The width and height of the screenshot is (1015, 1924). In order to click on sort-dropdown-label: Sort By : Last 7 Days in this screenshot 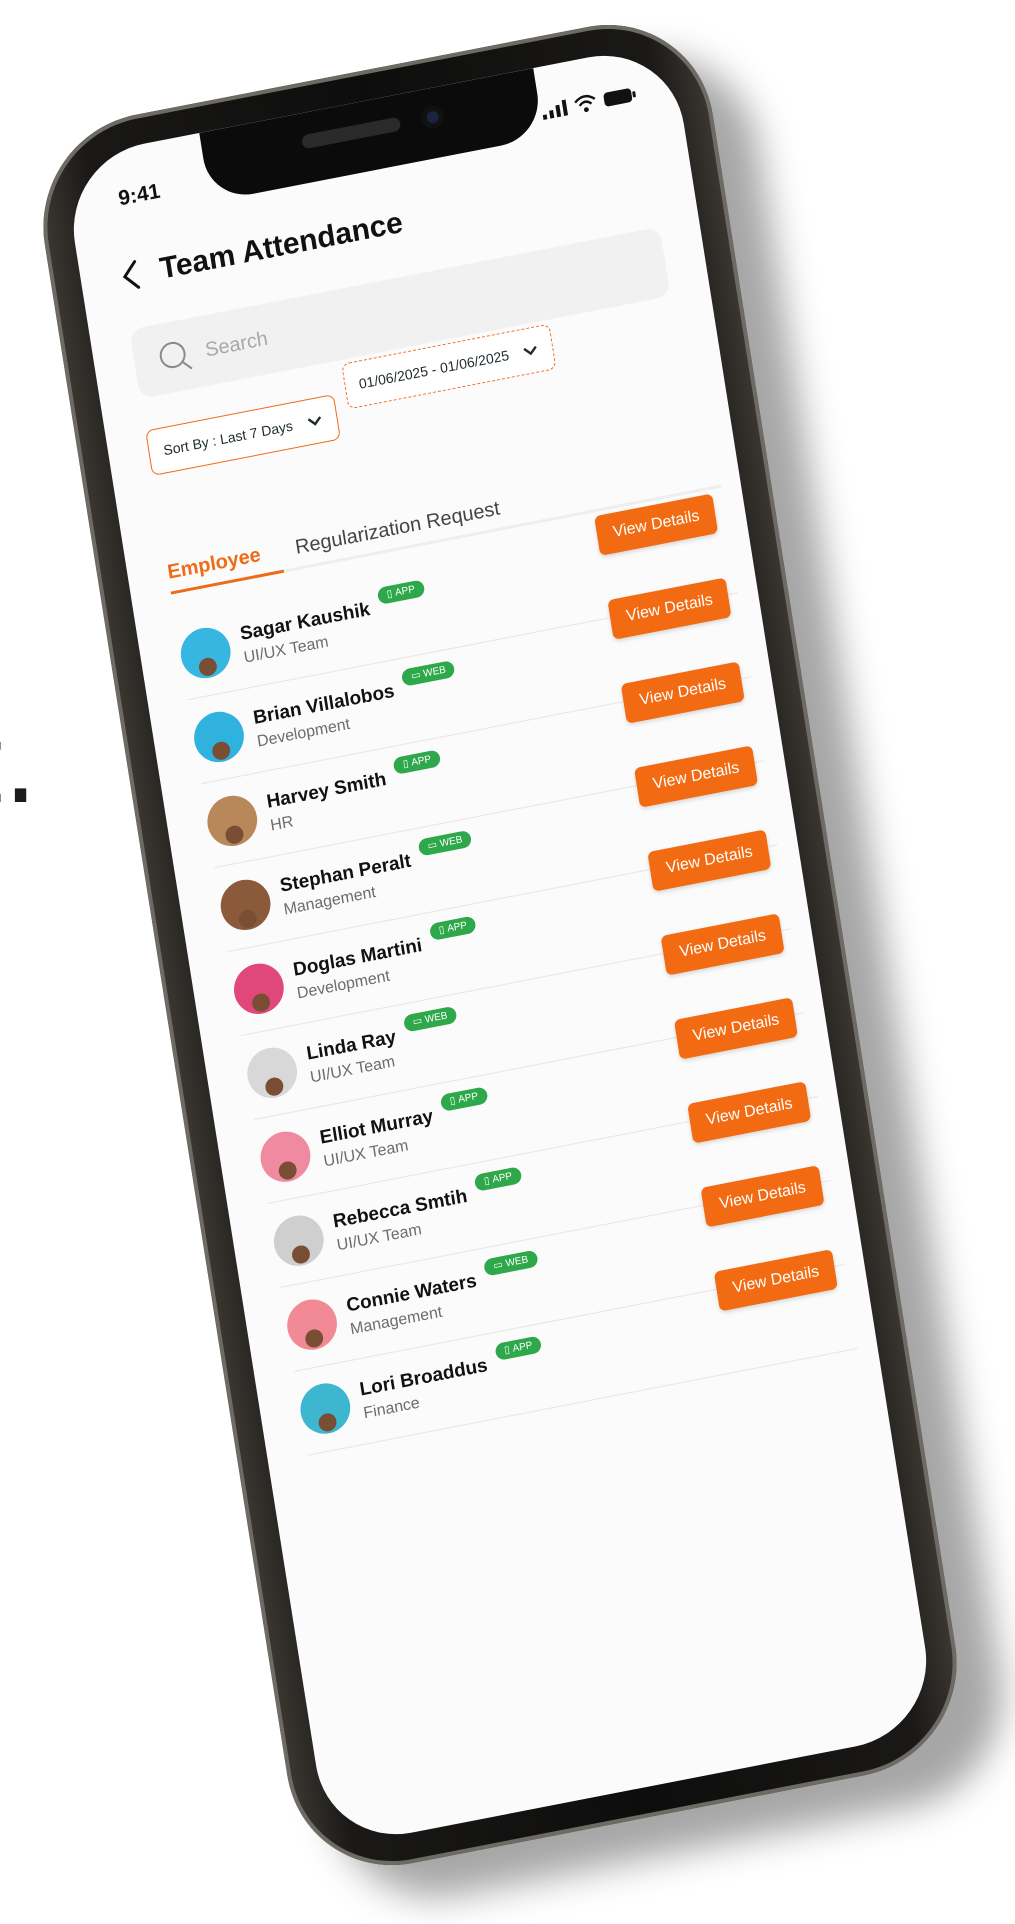, I will do `click(228, 438)`.